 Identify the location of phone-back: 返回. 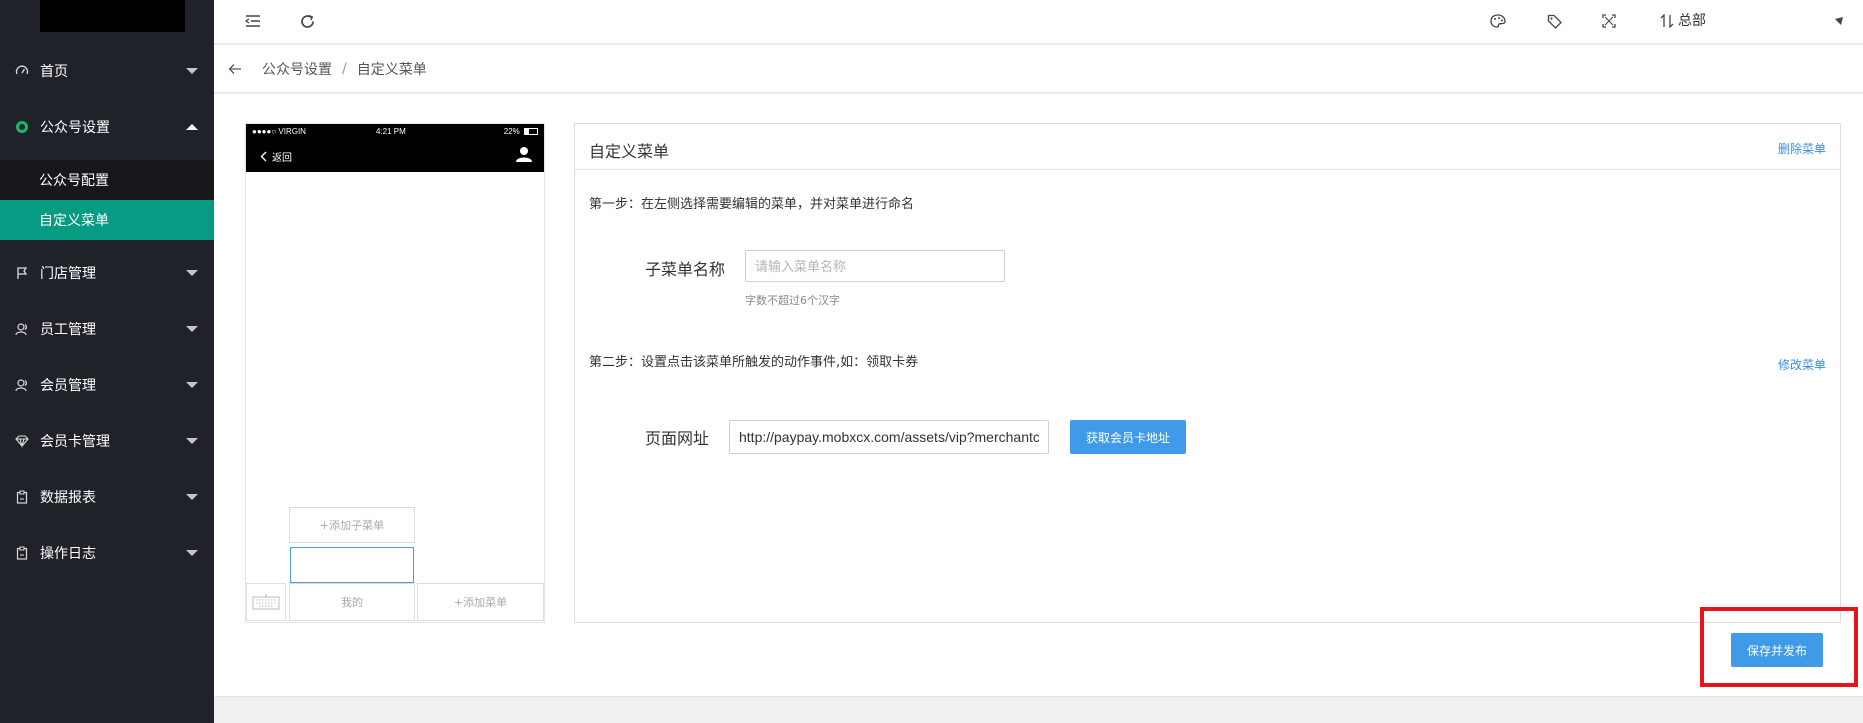
(276, 156).